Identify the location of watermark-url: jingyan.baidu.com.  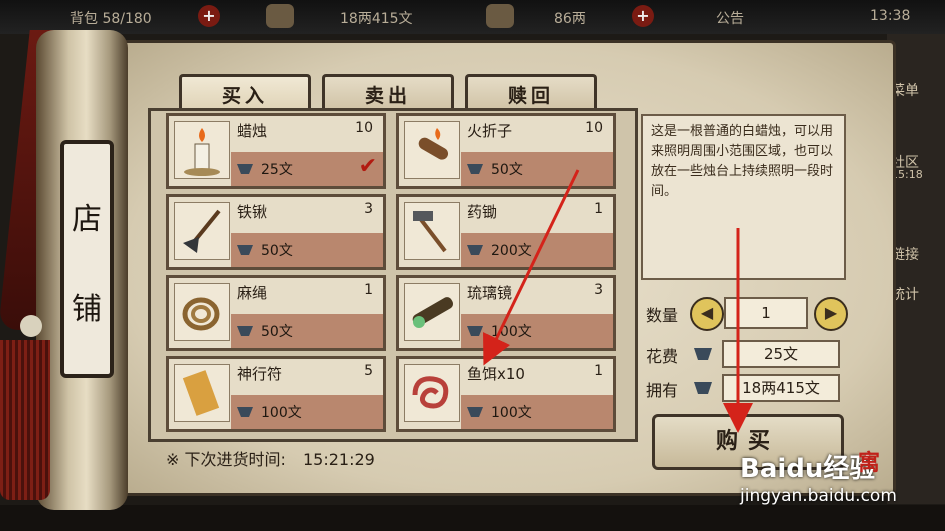
(818, 496).